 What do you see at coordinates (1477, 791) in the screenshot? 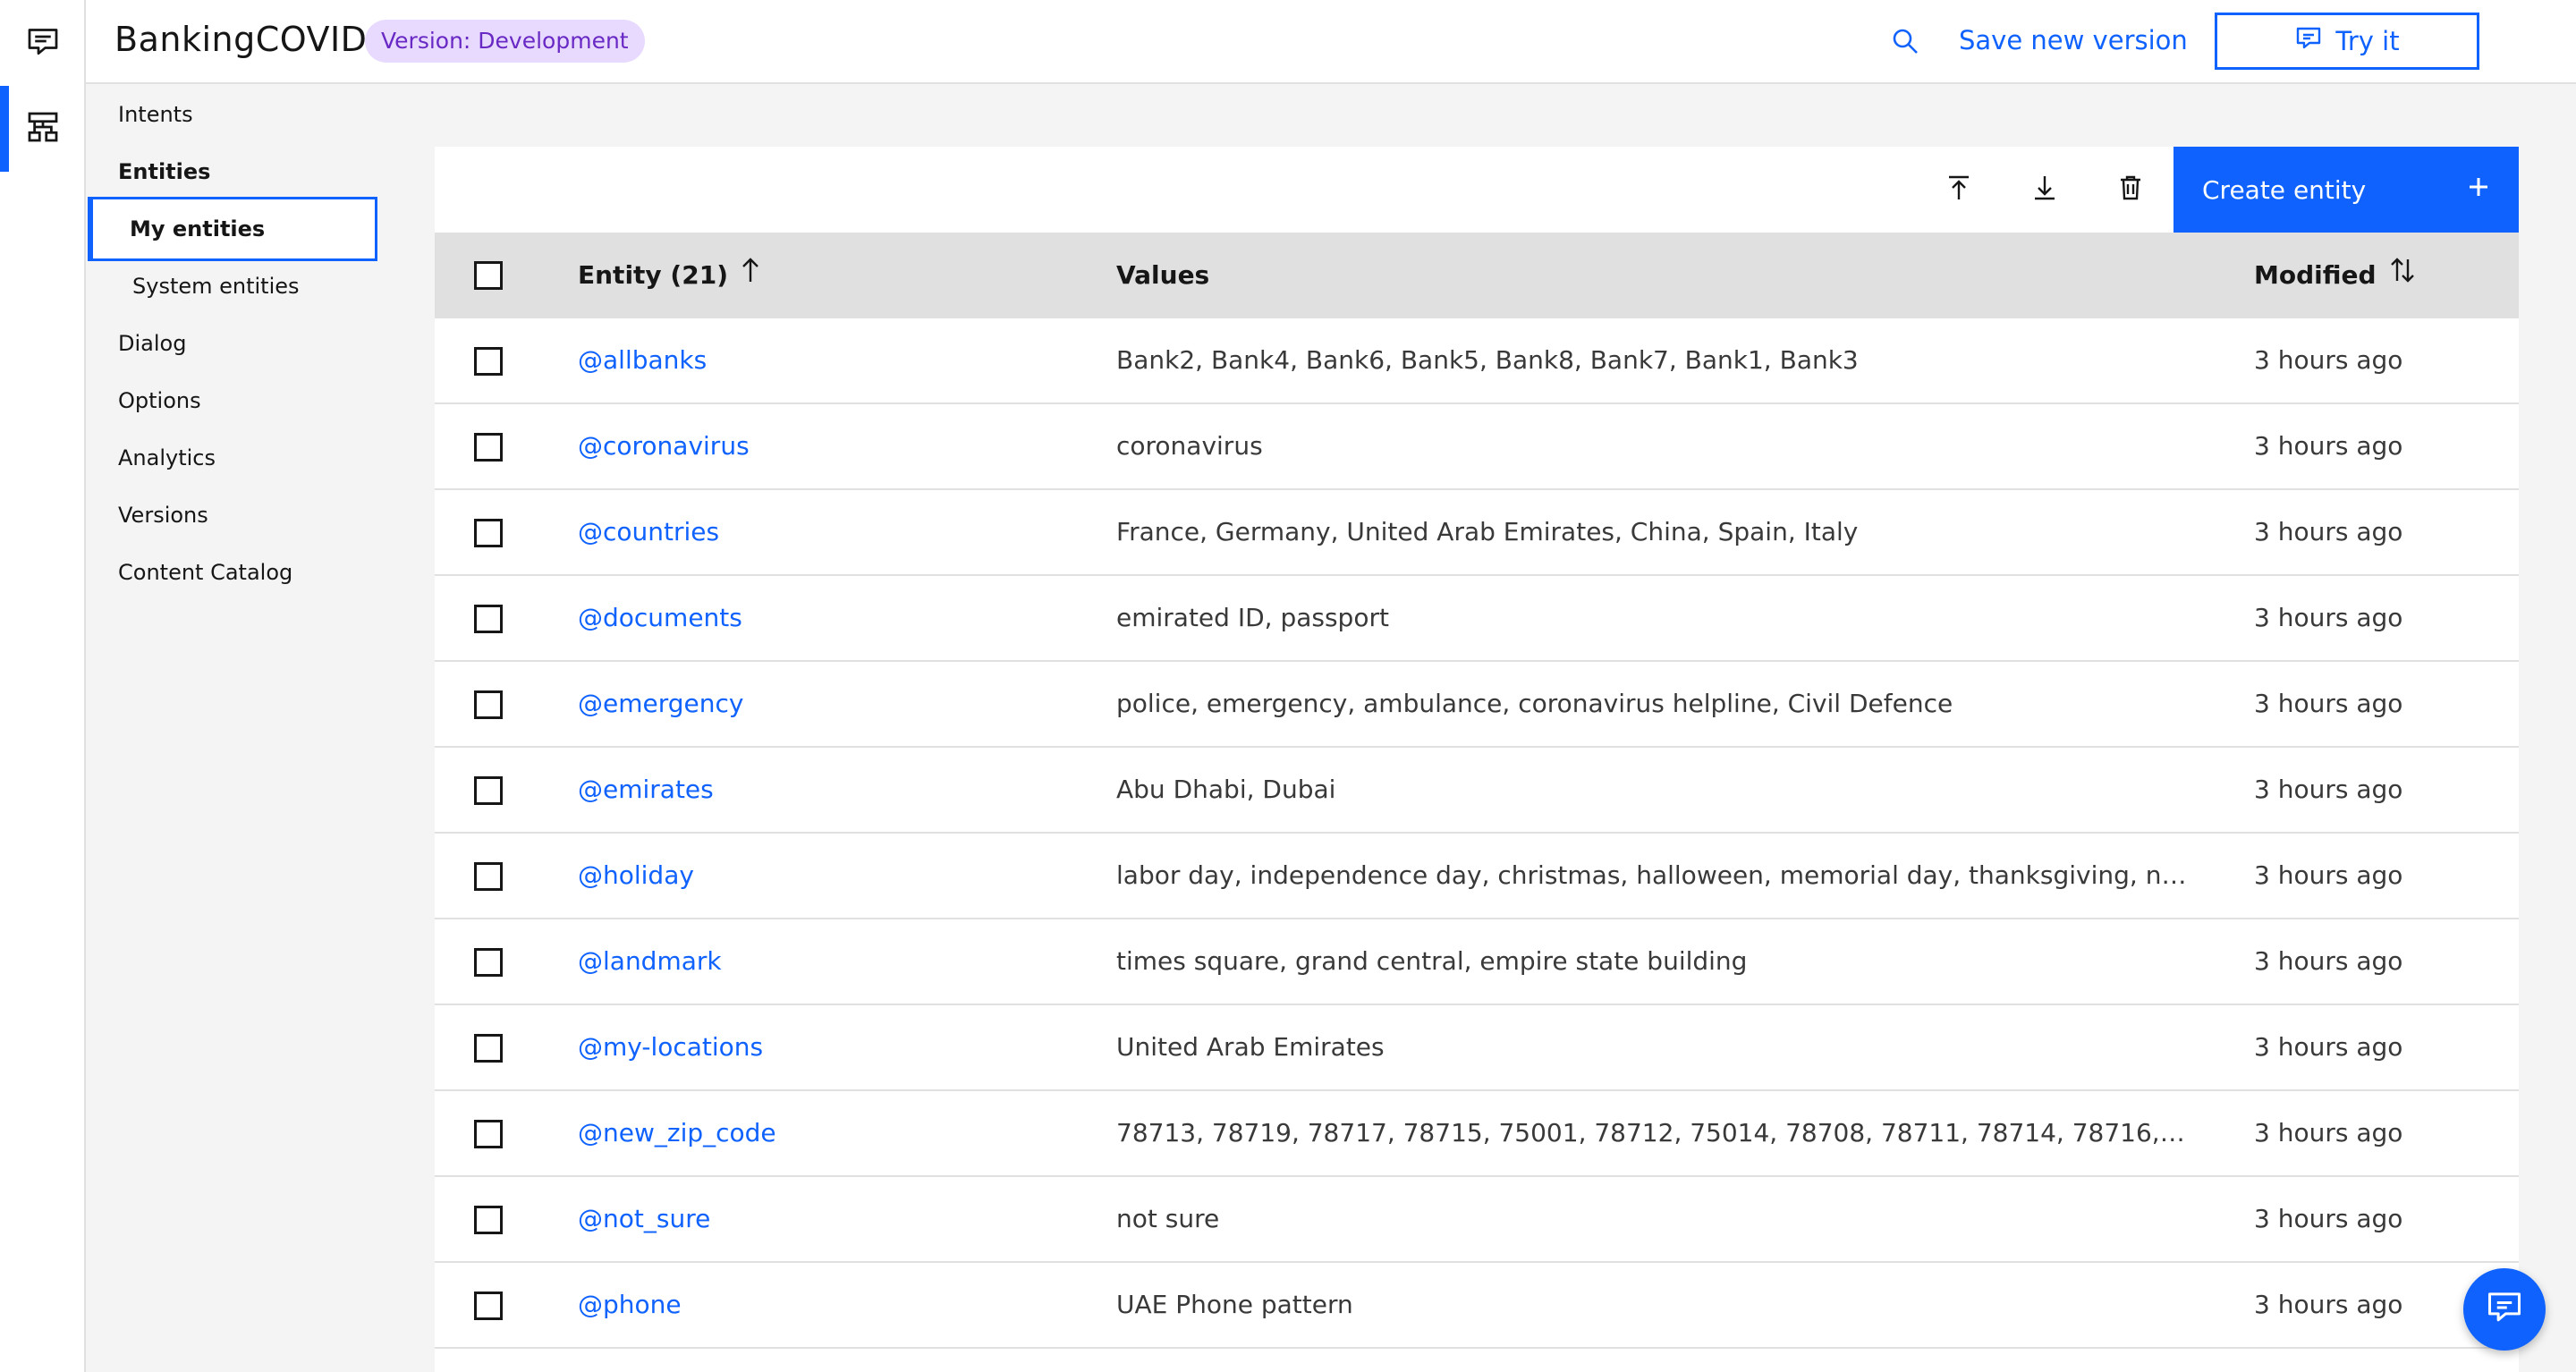
I see `table-row: @emirates Abu Dhabi, Dubai 3 hours ago` at bounding box center [1477, 791].